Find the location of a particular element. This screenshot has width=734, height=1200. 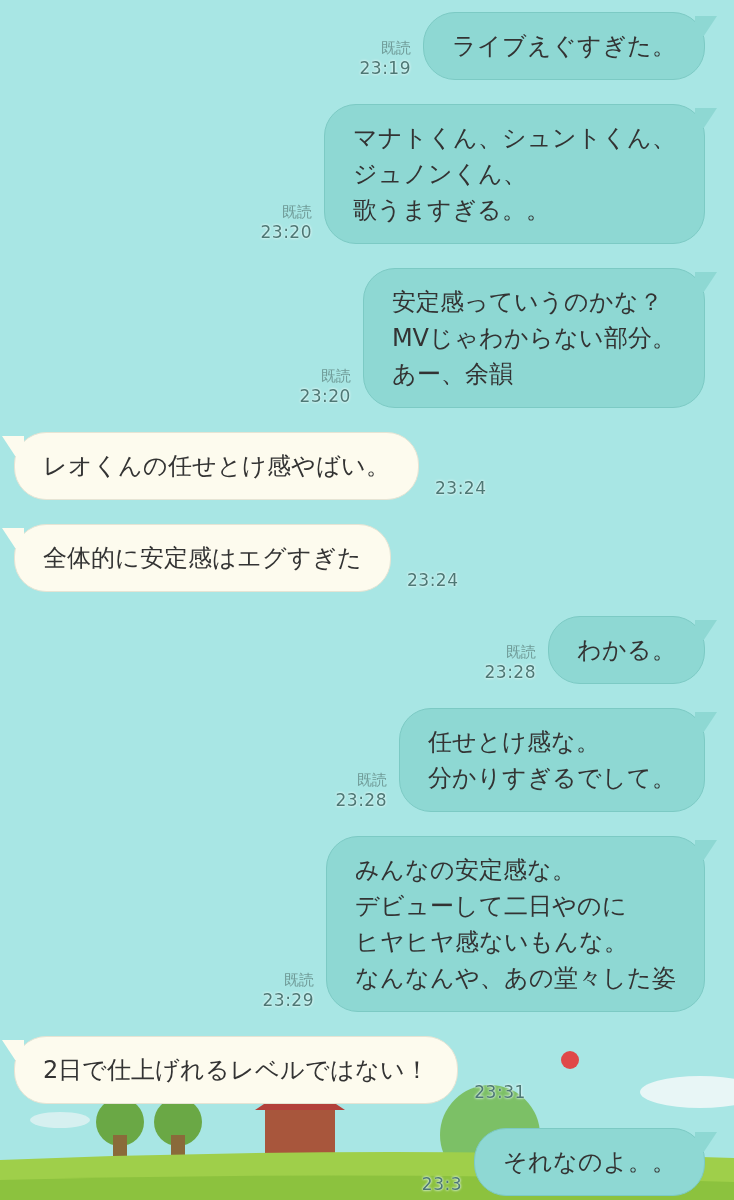

message-time: 23:19 is located at coordinates (385, 68).